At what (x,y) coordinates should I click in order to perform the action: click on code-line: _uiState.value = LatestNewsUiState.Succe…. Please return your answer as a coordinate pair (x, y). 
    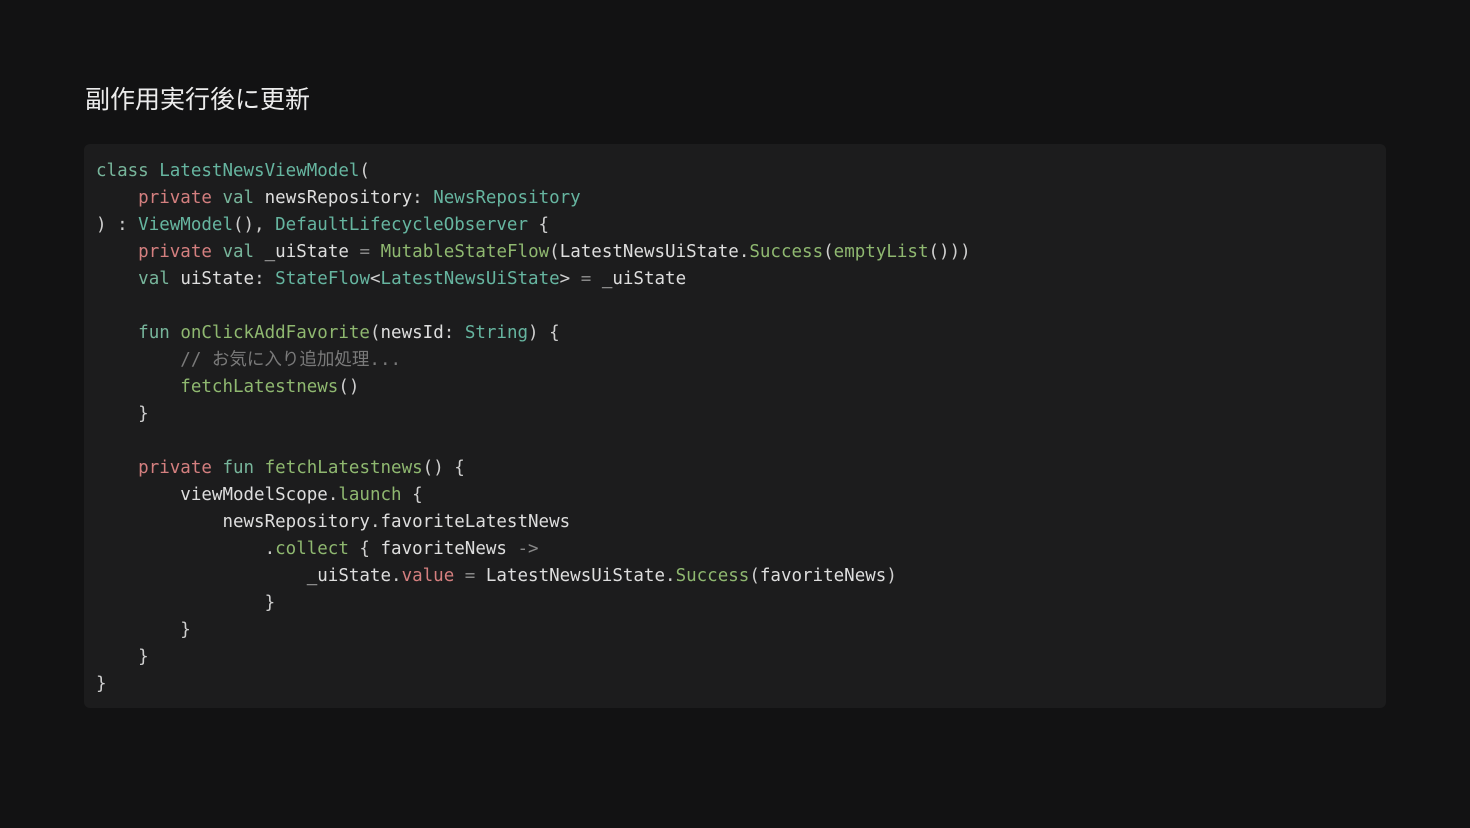
    Looking at the image, I should click on (741, 576).